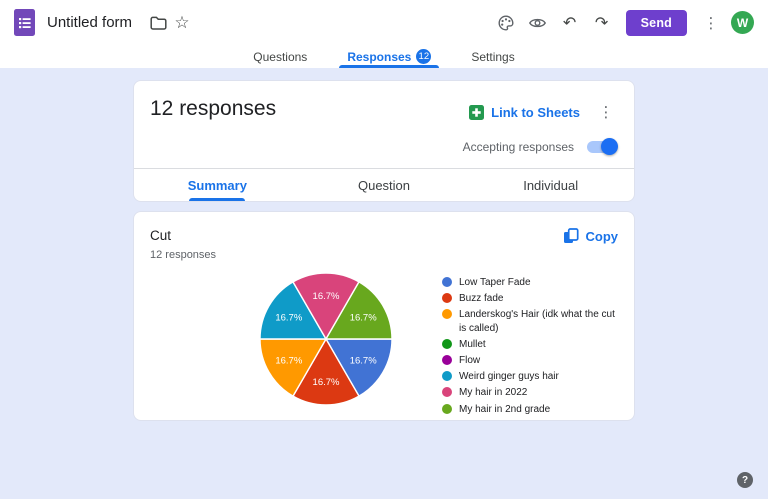 Image resolution: width=768 pixels, height=499 pixels. What do you see at coordinates (530, 360) in the screenshot?
I see `legend-item: Flow` at bounding box center [530, 360].